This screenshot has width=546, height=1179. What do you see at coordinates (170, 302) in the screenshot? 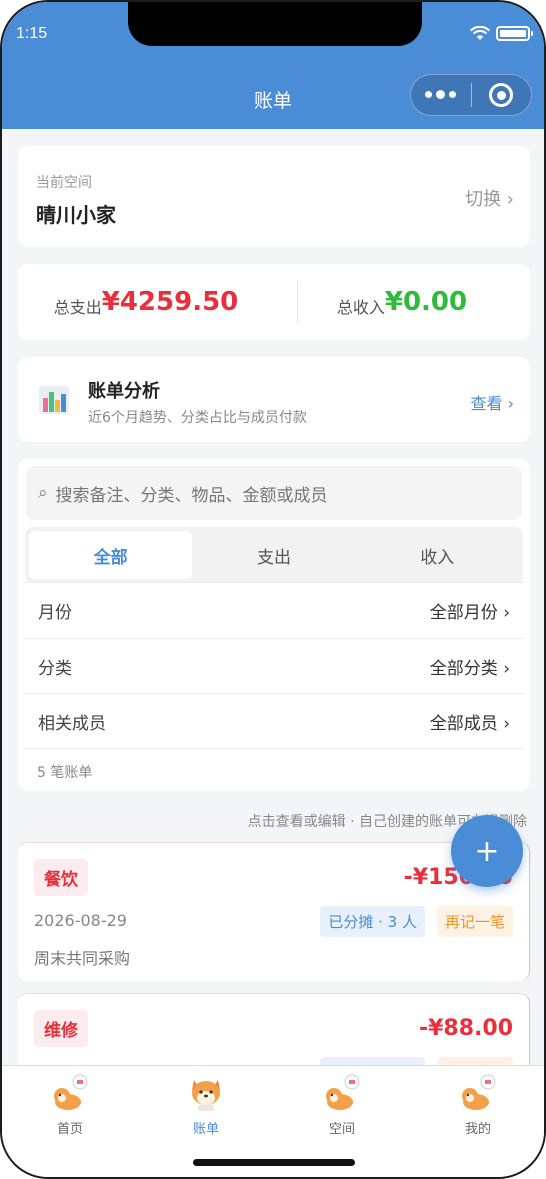
I see `total-expense-value: ¥4259.50` at bounding box center [170, 302].